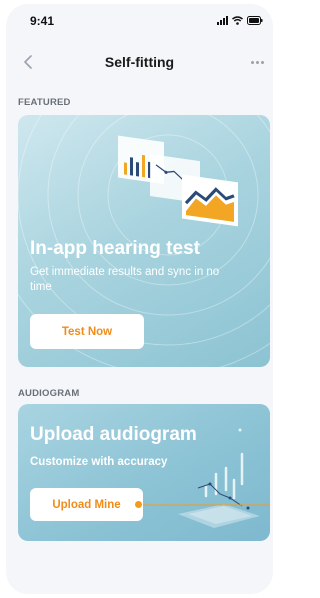 This screenshot has height=598, width=320. What do you see at coordinates (49, 393) in the screenshot?
I see `audiogram-section-label: AUDIOGRAM` at bounding box center [49, 393].